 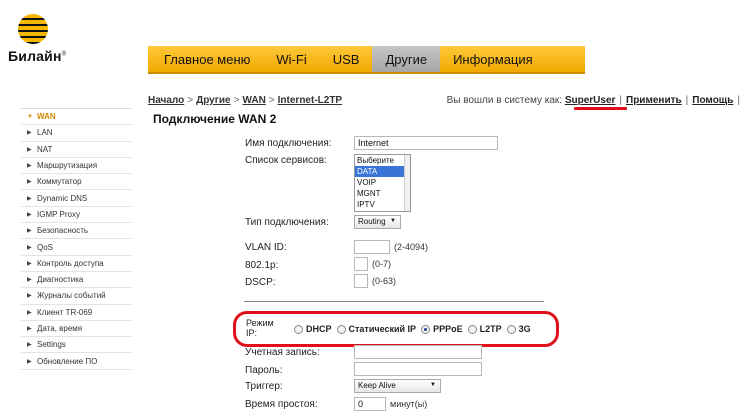 What do you see at coordinates (76, 296) in the screenshot?
I see `sidebar-item-logs: ▶ Журналы событий` at bounding box center [76, 296].